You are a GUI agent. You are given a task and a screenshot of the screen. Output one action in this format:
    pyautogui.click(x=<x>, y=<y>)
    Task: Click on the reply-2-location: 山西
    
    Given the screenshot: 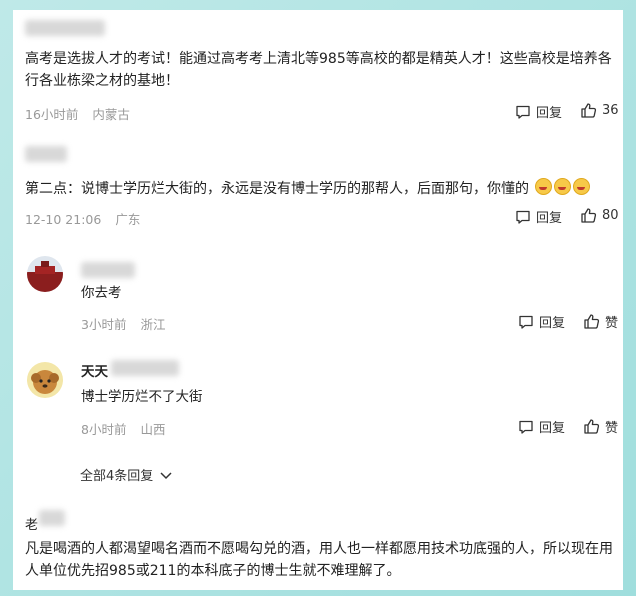 What is the action you would take?
    pyautogui.click(x=153, y=429)
    